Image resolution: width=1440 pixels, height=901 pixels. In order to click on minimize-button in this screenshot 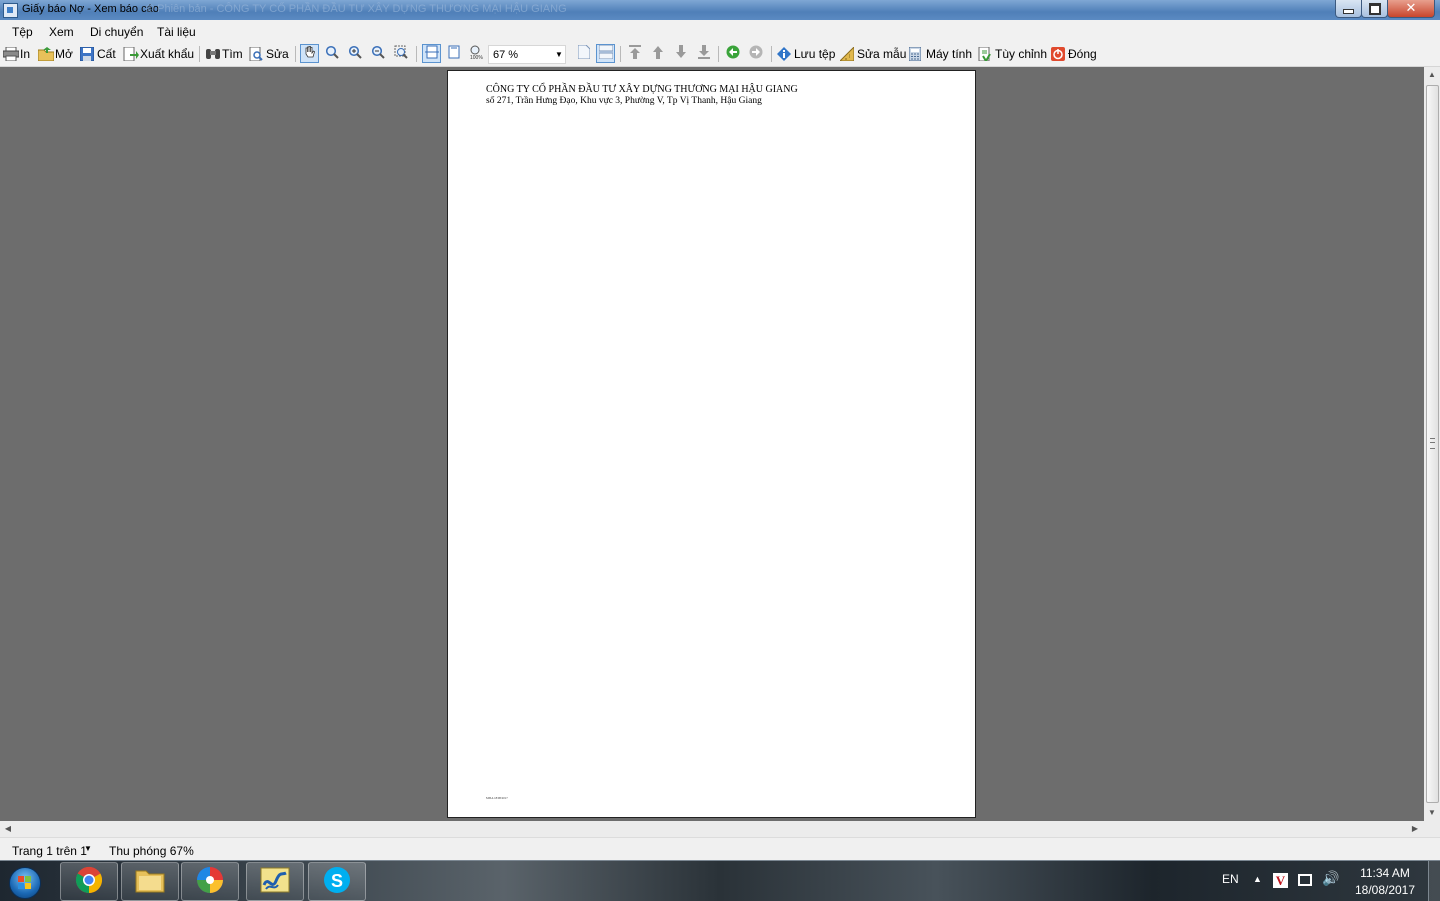, I will do `click(1348, 9)`.